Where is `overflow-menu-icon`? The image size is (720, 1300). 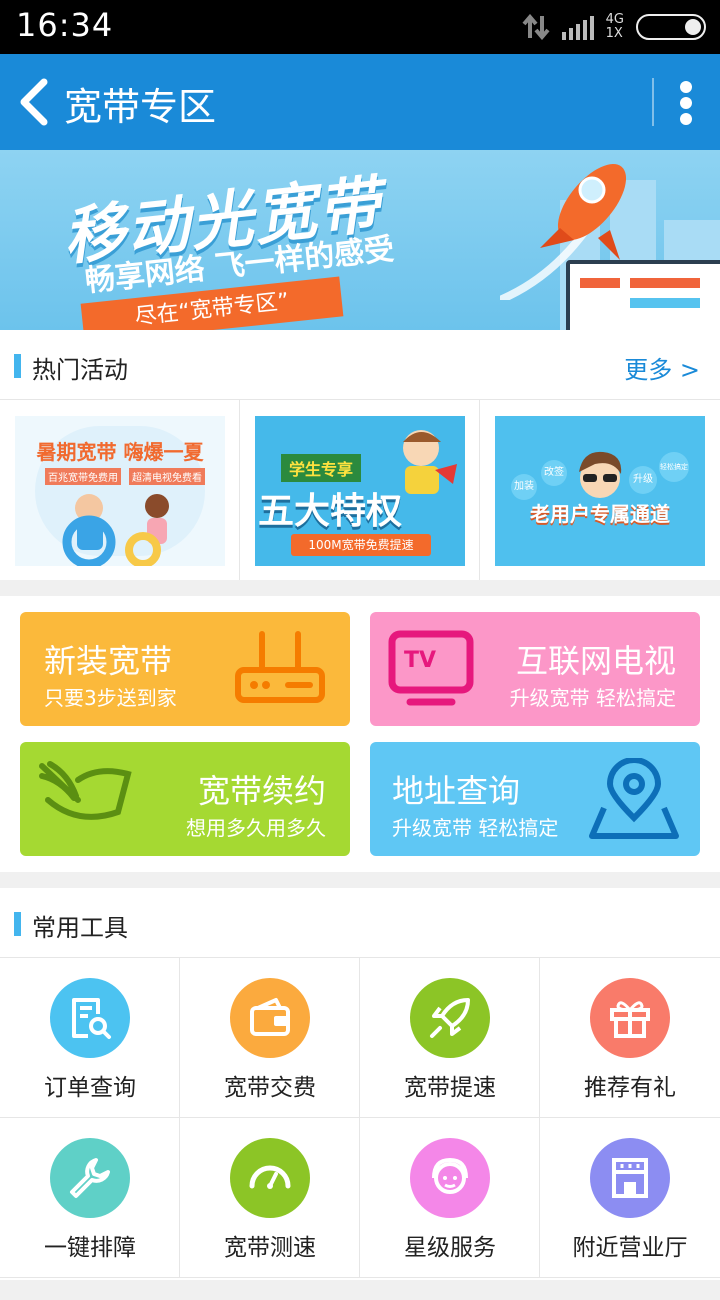
overflow-menu-icon is located at coordinates (686, 104).